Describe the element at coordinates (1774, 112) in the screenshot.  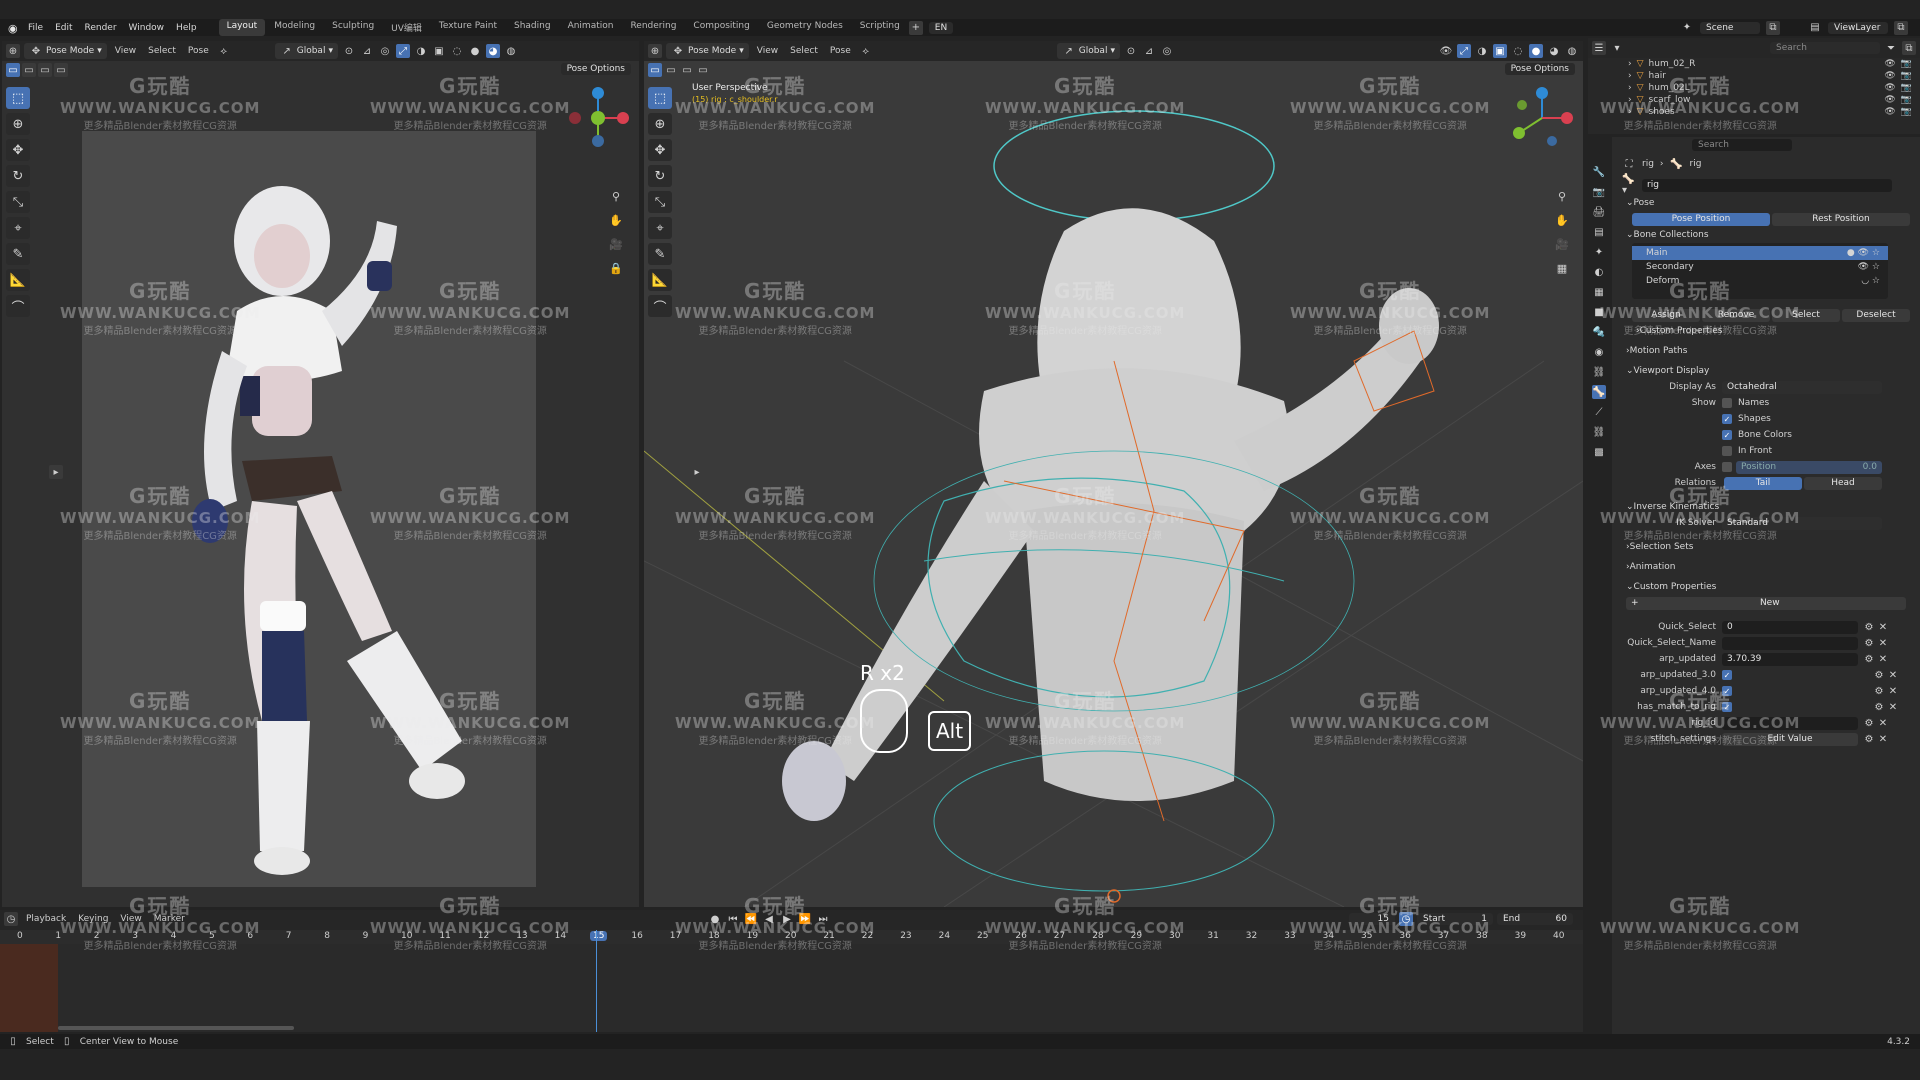
I see `outliner-item: › ▽ shoes 👁 📷` at that location.